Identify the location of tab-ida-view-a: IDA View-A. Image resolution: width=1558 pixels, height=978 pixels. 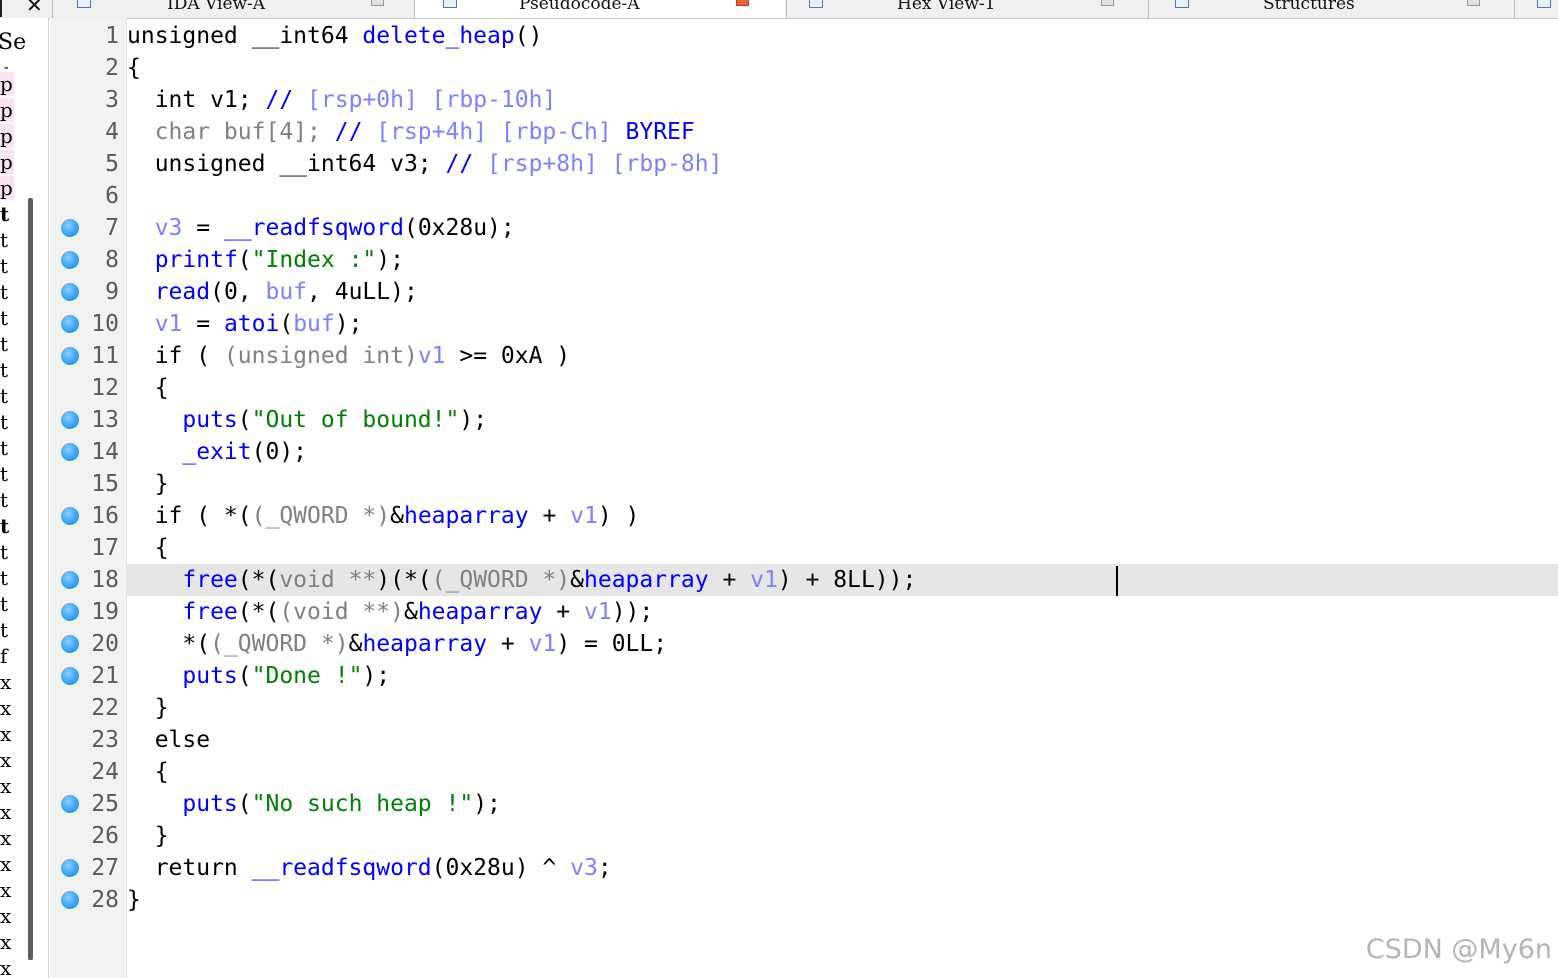
(232, 9).